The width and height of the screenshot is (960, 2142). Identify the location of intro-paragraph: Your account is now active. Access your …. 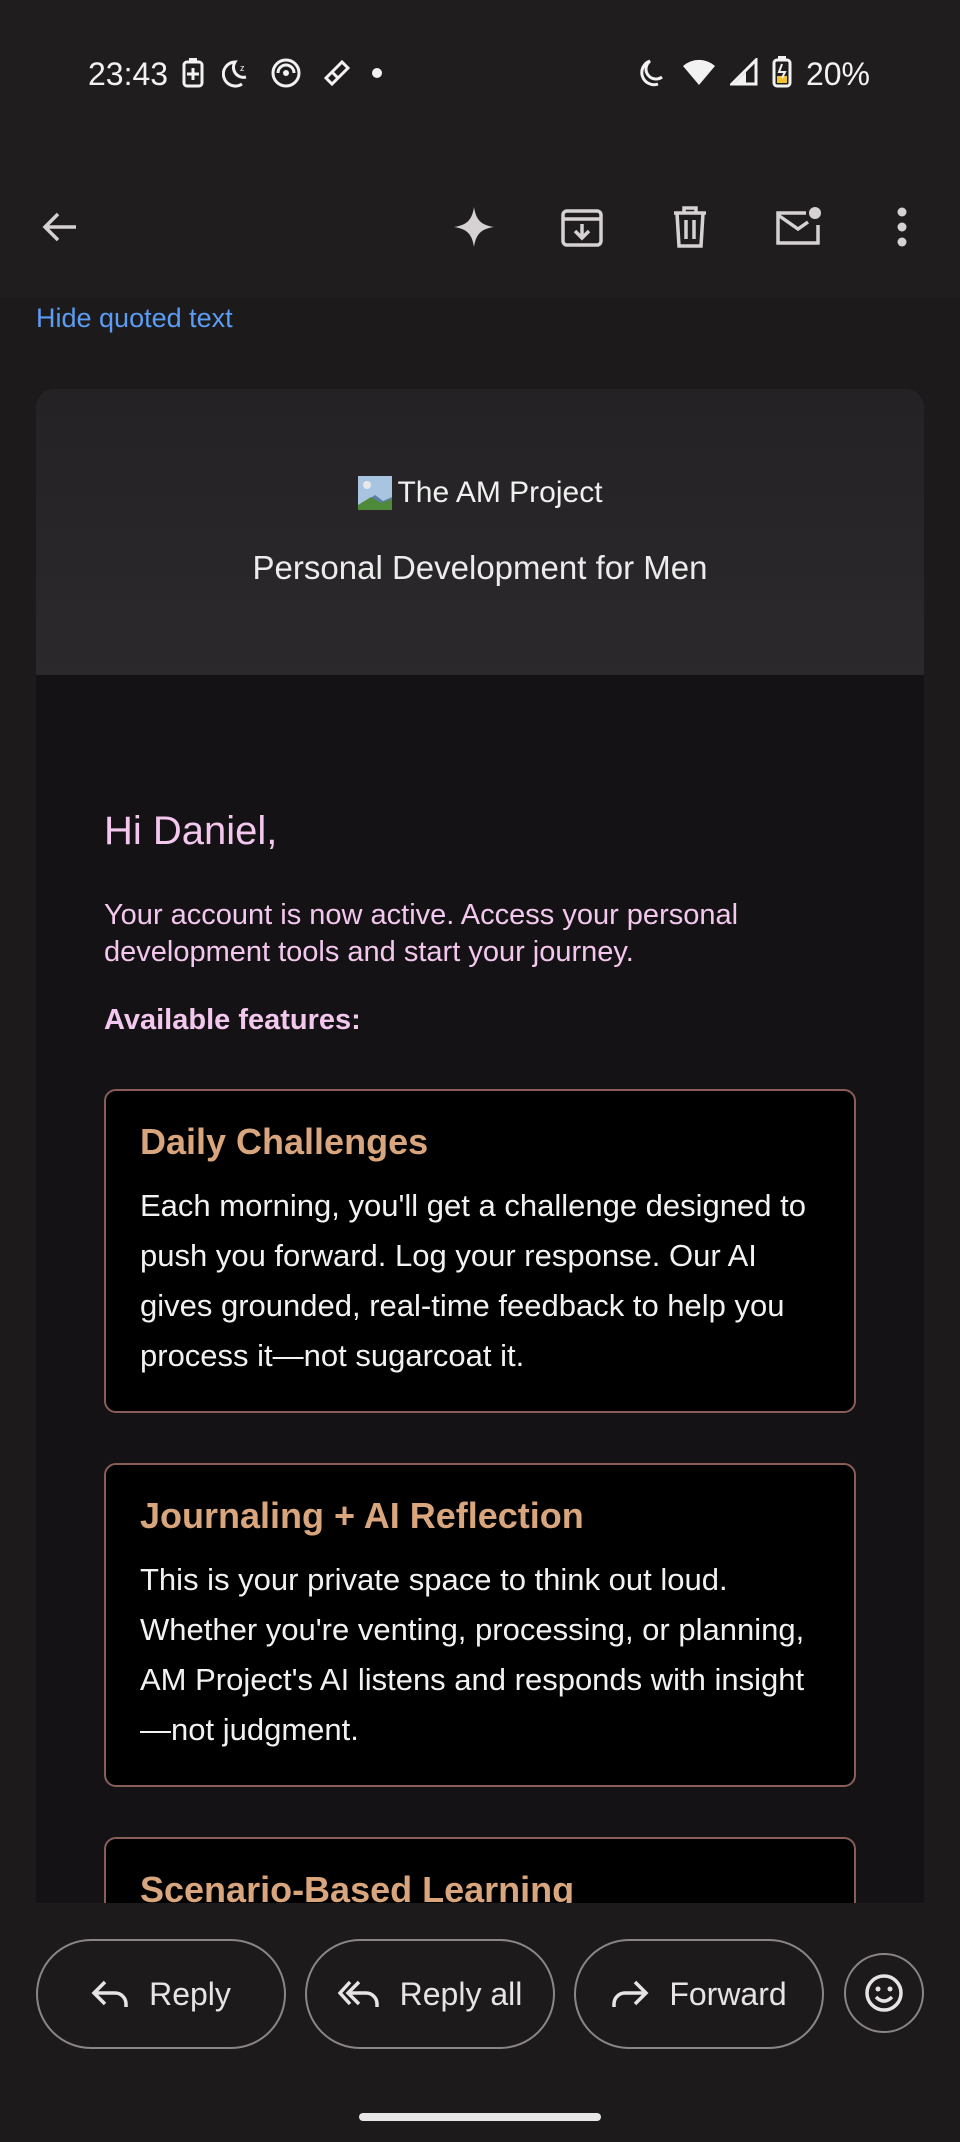
(421, 933).